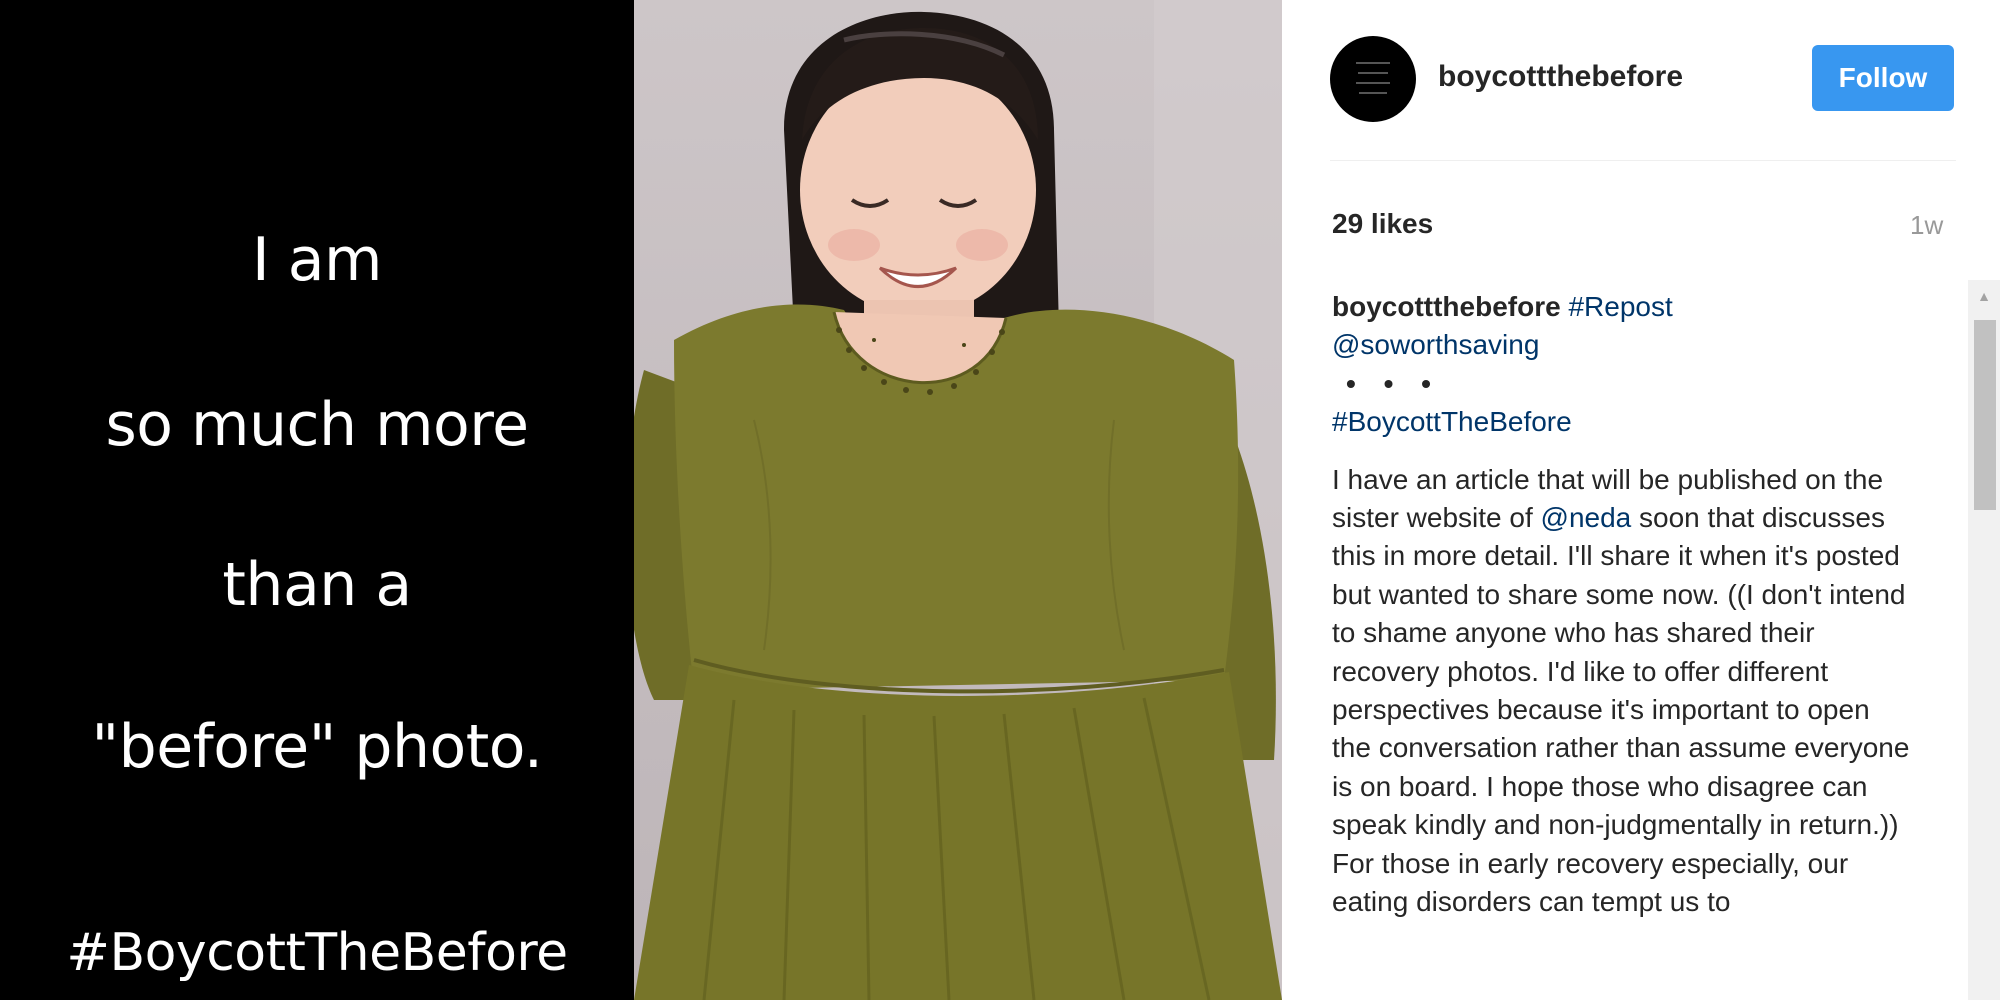  What do you see at coordinates (1984, 296) in the screenshot?
I see `triangle-up-icon: ▲` at bounding box center [1984, 296].